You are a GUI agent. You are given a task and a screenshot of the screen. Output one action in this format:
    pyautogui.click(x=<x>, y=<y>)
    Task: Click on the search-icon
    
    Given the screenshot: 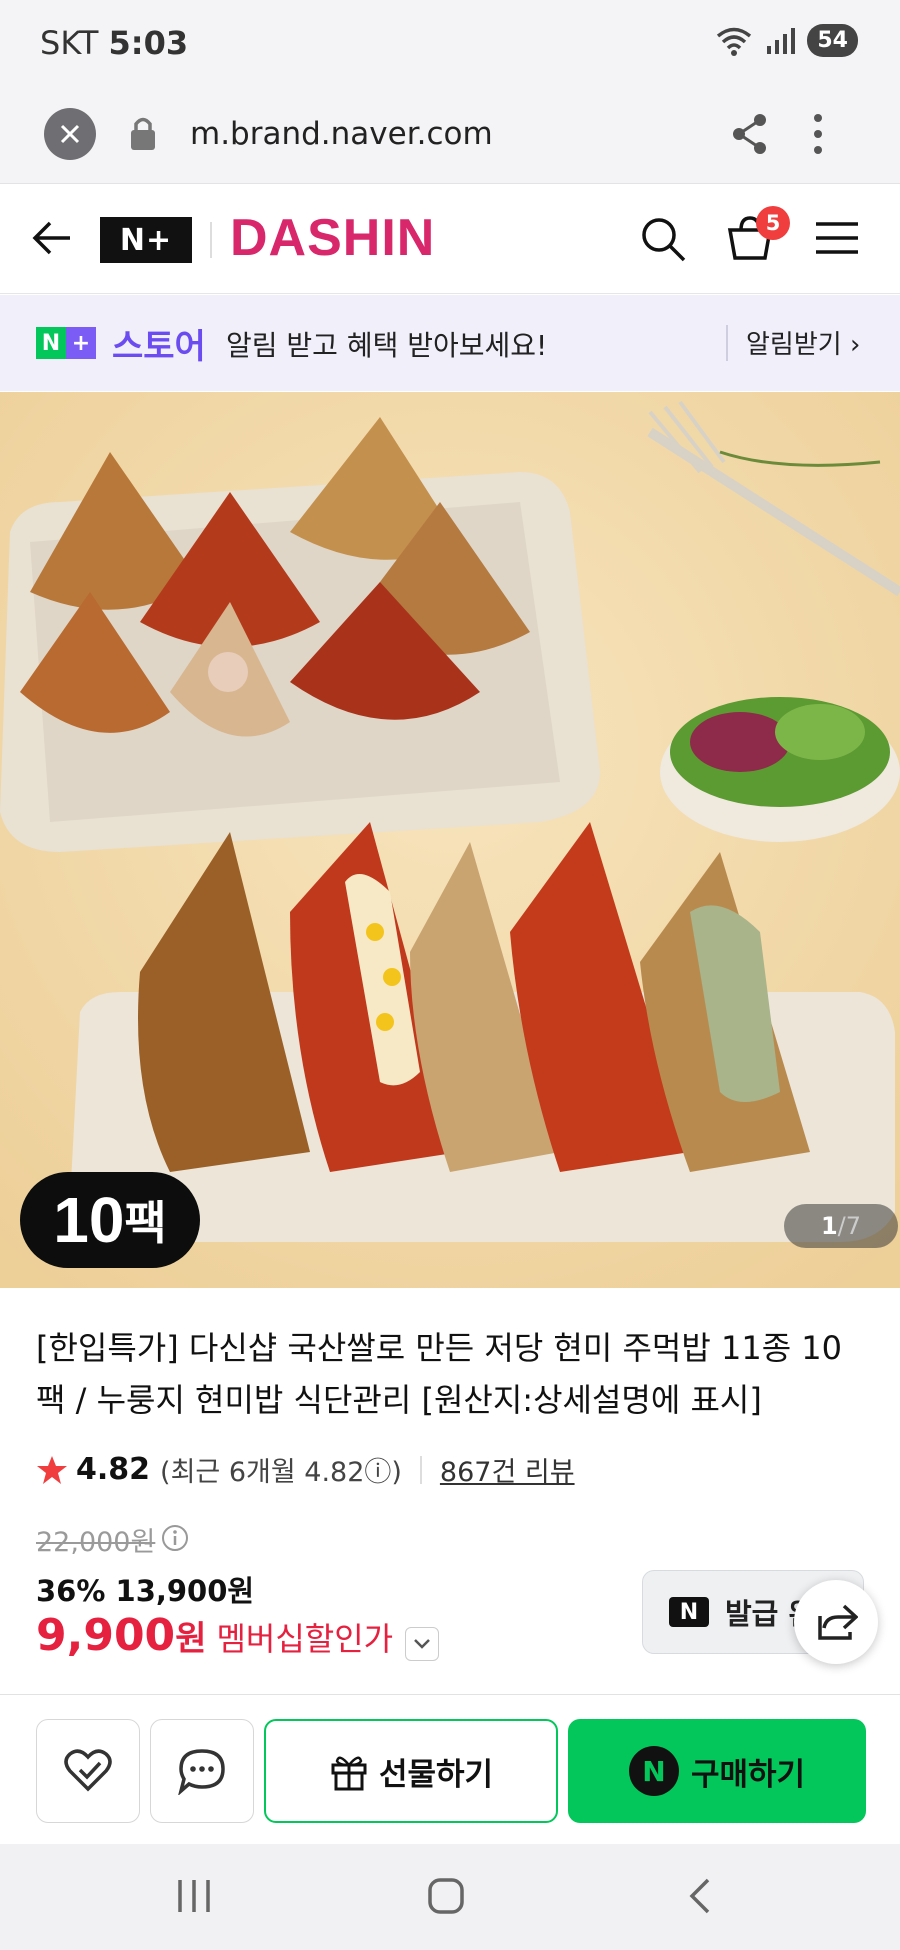 What is the action you would take?
    pyautogui.click(x=663, y=239)
    